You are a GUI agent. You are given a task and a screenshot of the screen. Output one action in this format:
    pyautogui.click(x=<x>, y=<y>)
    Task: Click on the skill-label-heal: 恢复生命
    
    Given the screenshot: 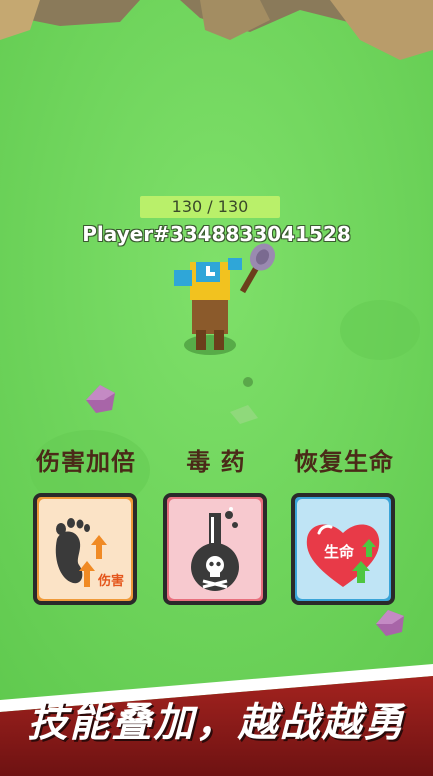 What is the action you would take?
    pyautogui.click(x=344, y=462)
    